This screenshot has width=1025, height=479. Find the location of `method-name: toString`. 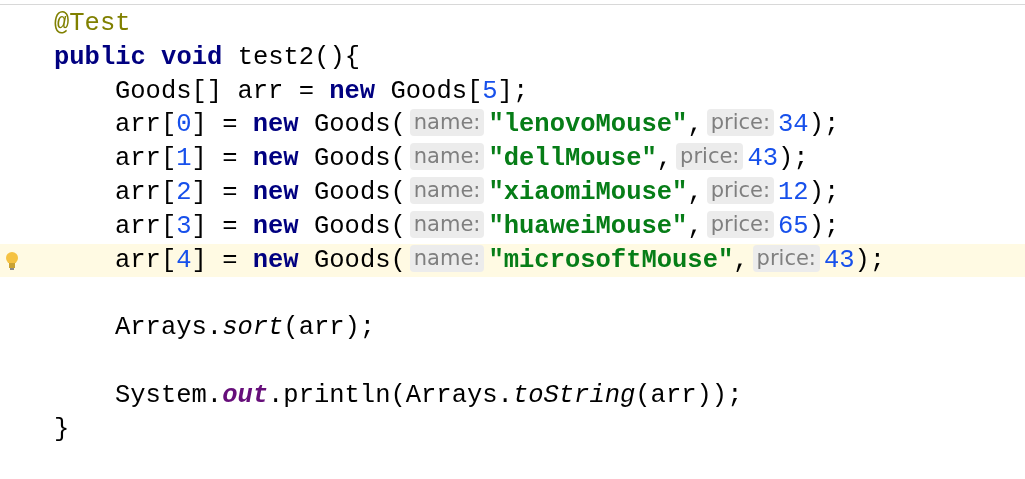

method-name: toString is located at coordinates (574, 395).